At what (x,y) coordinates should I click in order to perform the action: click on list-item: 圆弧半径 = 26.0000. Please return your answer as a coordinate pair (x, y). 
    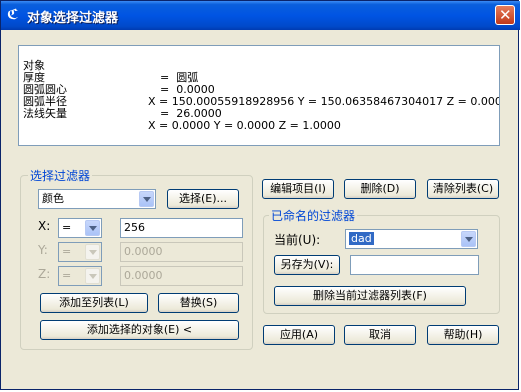
    Looking at the image, I should click on (122, 102).